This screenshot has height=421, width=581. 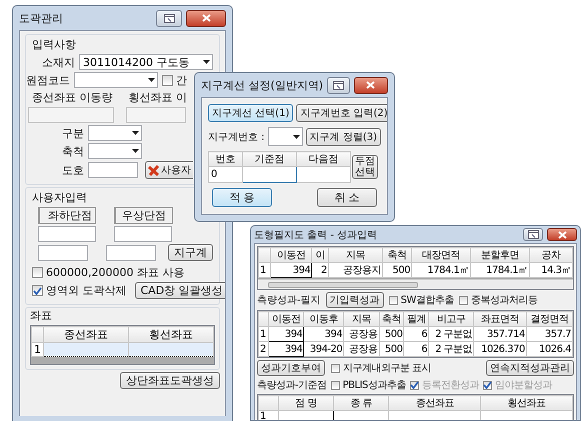 What do you see at coordinates (549, 334) in the screenshot?
I see `table-cell: 357.7` at bounding box center [549, 334].